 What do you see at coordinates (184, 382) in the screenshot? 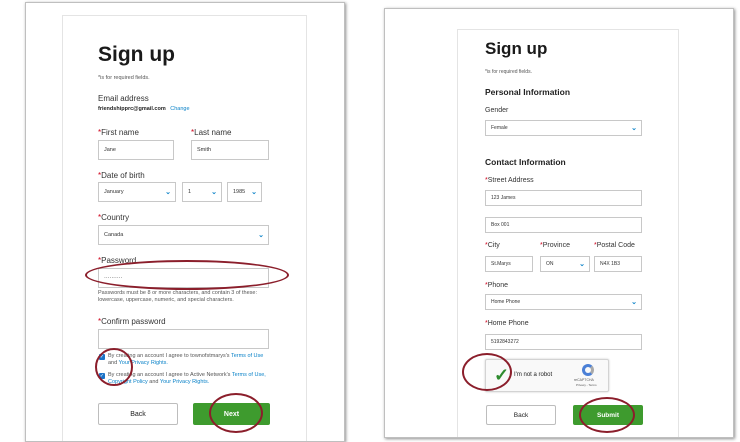
I see `privacy-rights-link-2: Your Privacy Rights.` at bounding box center [184, 382].